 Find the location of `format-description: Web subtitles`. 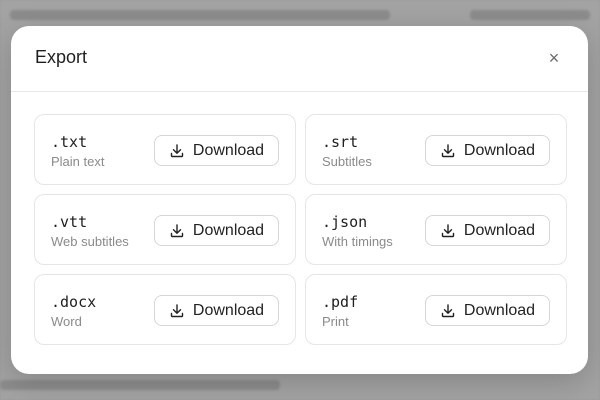

format-description: Web subtitles is located at coordinates (90, 241).